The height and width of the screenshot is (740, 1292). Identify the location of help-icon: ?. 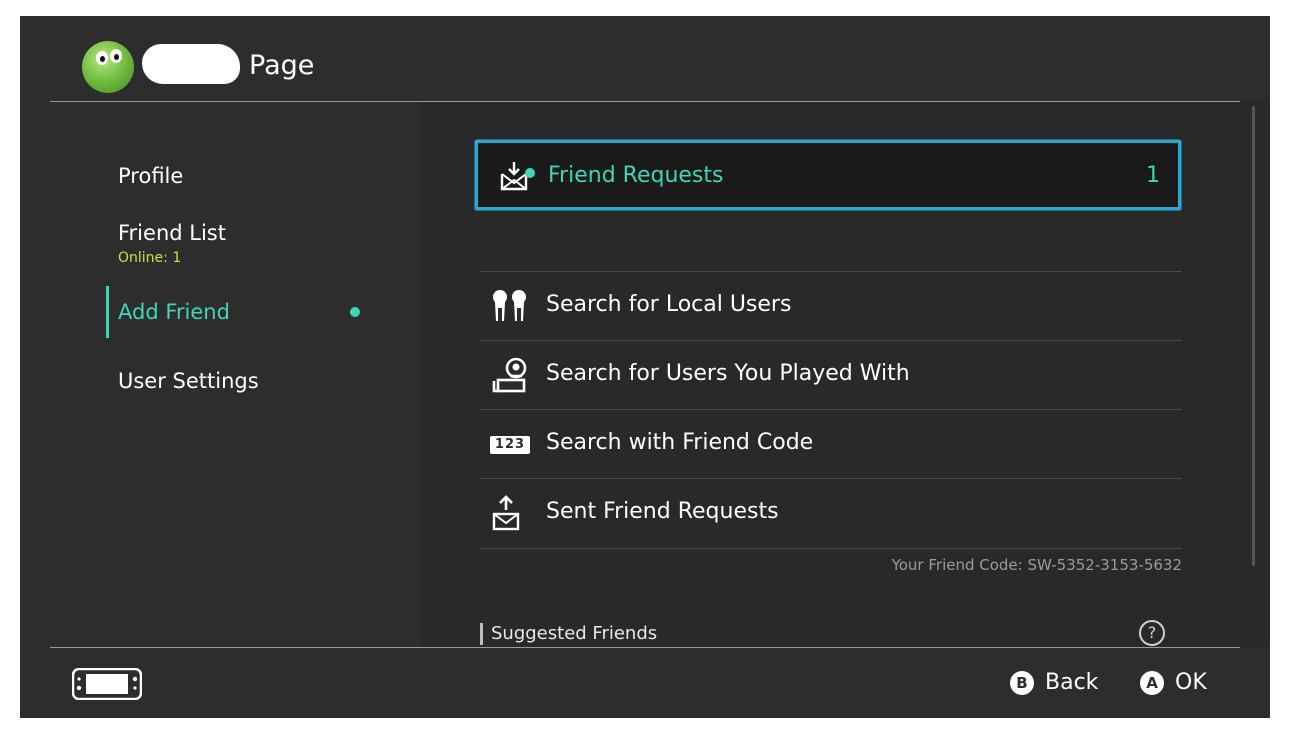
(1152, 633).